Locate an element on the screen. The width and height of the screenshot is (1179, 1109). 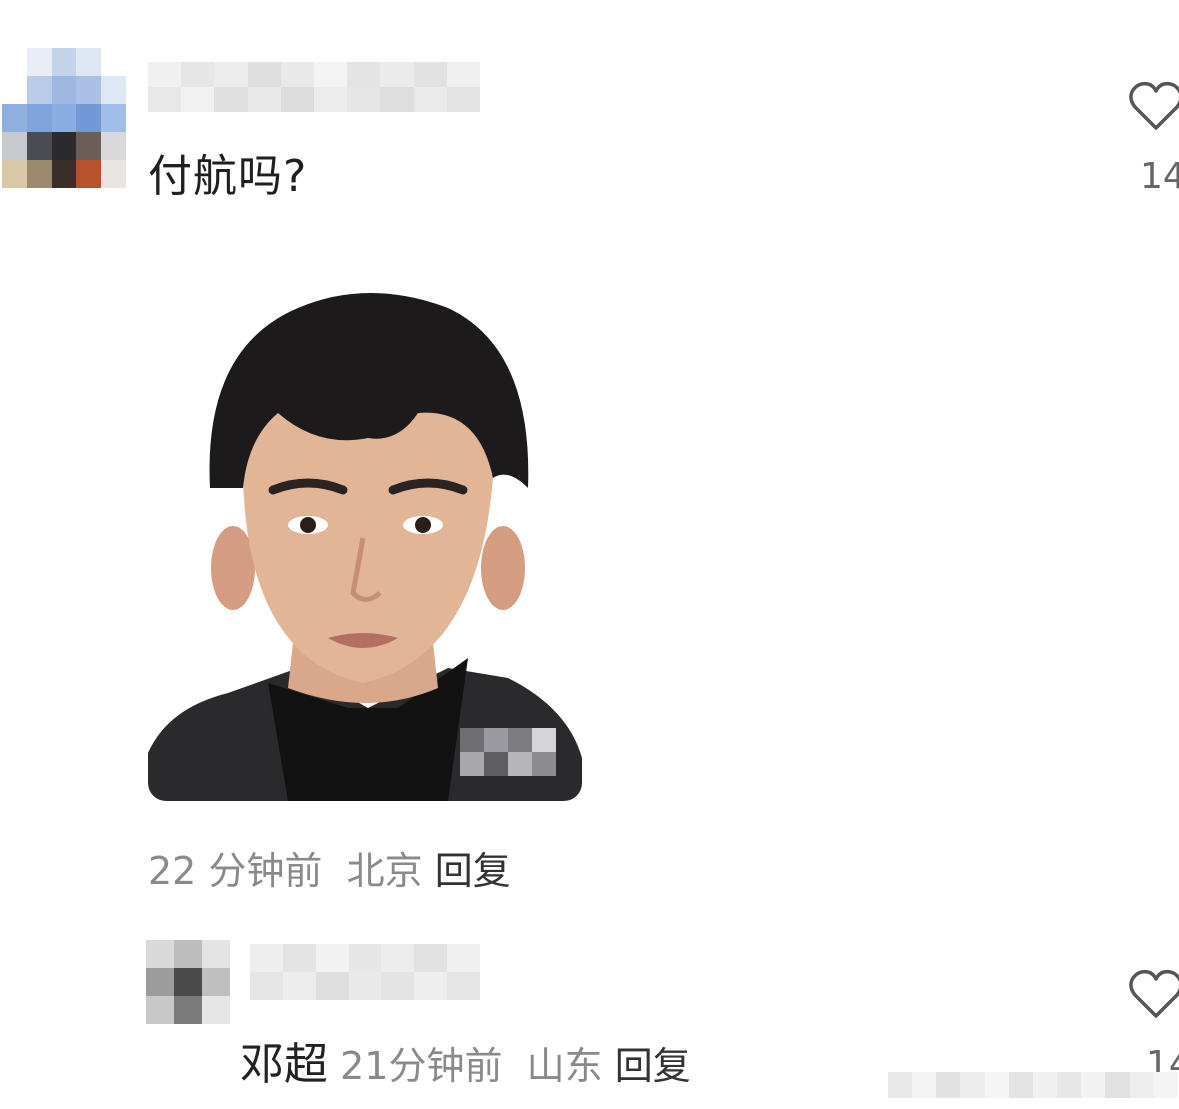
comment-meta: 22 分钟前 北京 回复 is located at coordinates (329, 867).